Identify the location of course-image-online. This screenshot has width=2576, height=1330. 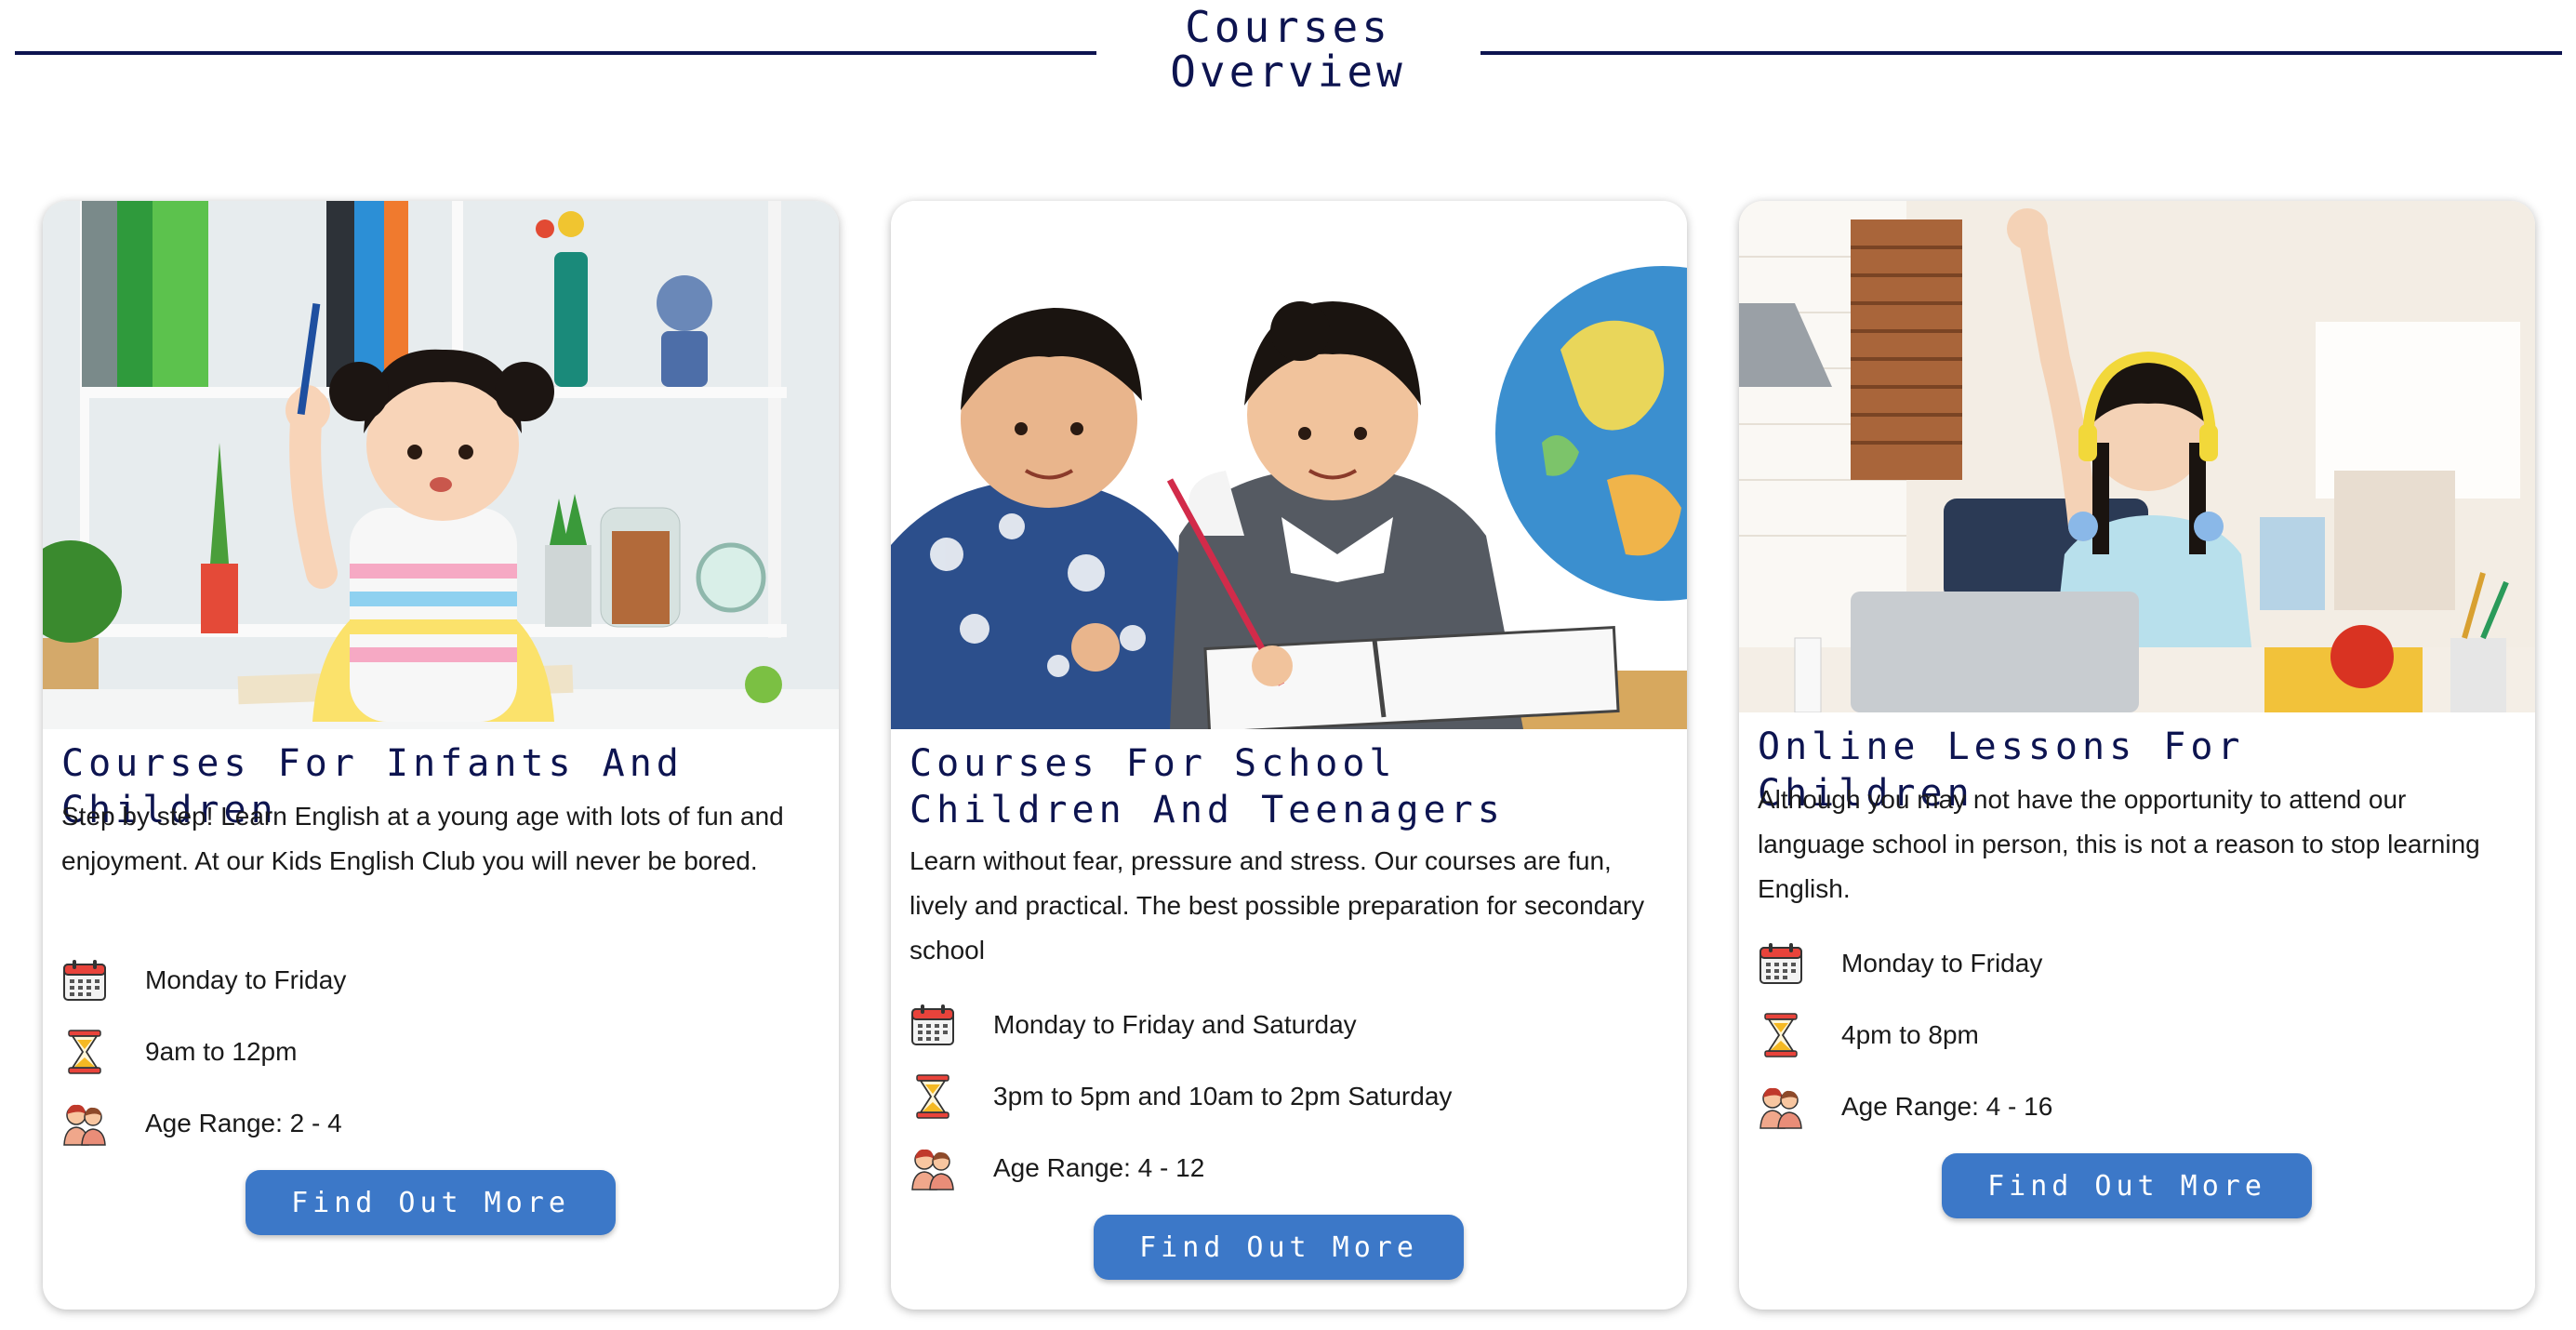
(2137, 457).